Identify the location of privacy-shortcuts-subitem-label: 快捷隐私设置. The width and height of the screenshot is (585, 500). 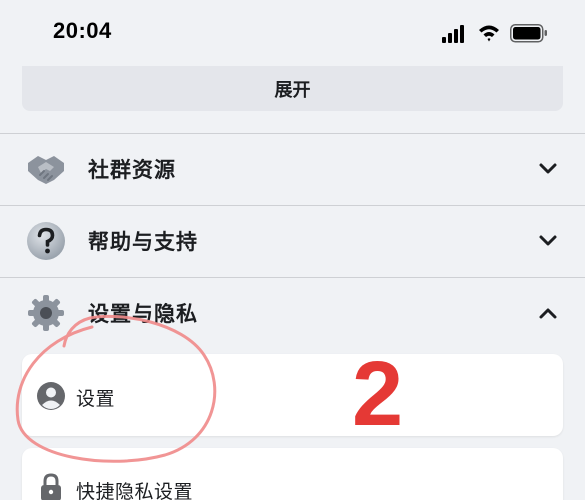
(135, 490).